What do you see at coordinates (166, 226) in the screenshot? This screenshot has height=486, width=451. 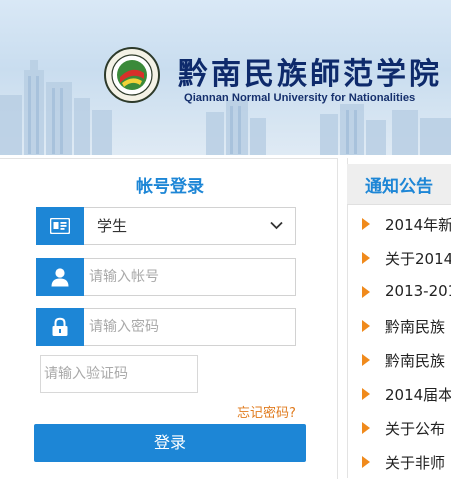 I see `role-select: 学生` at bounding box center [166, 226].